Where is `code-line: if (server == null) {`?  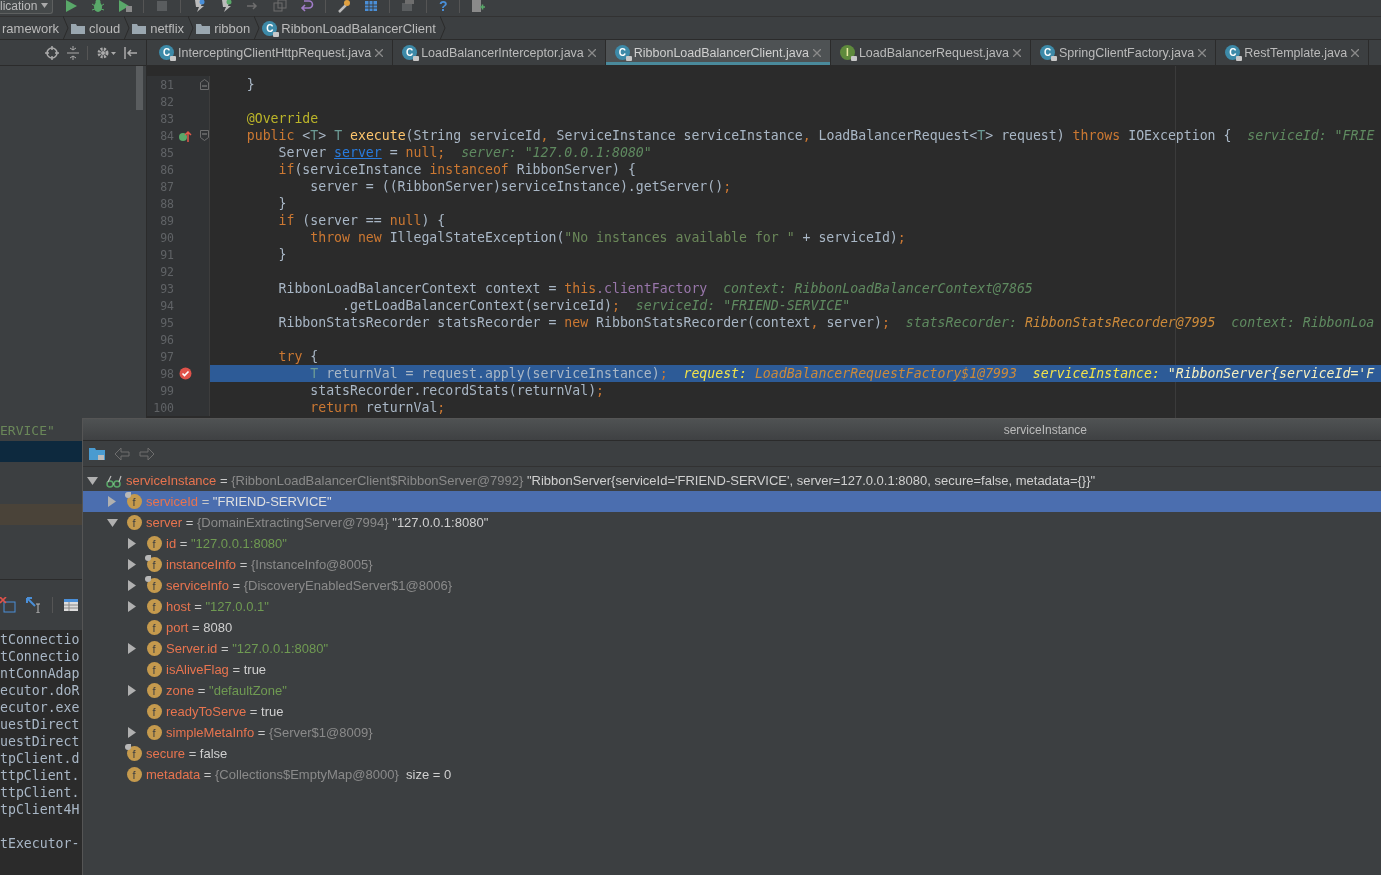 code-line: if (server == null) { is located at coordinates (361, 220).